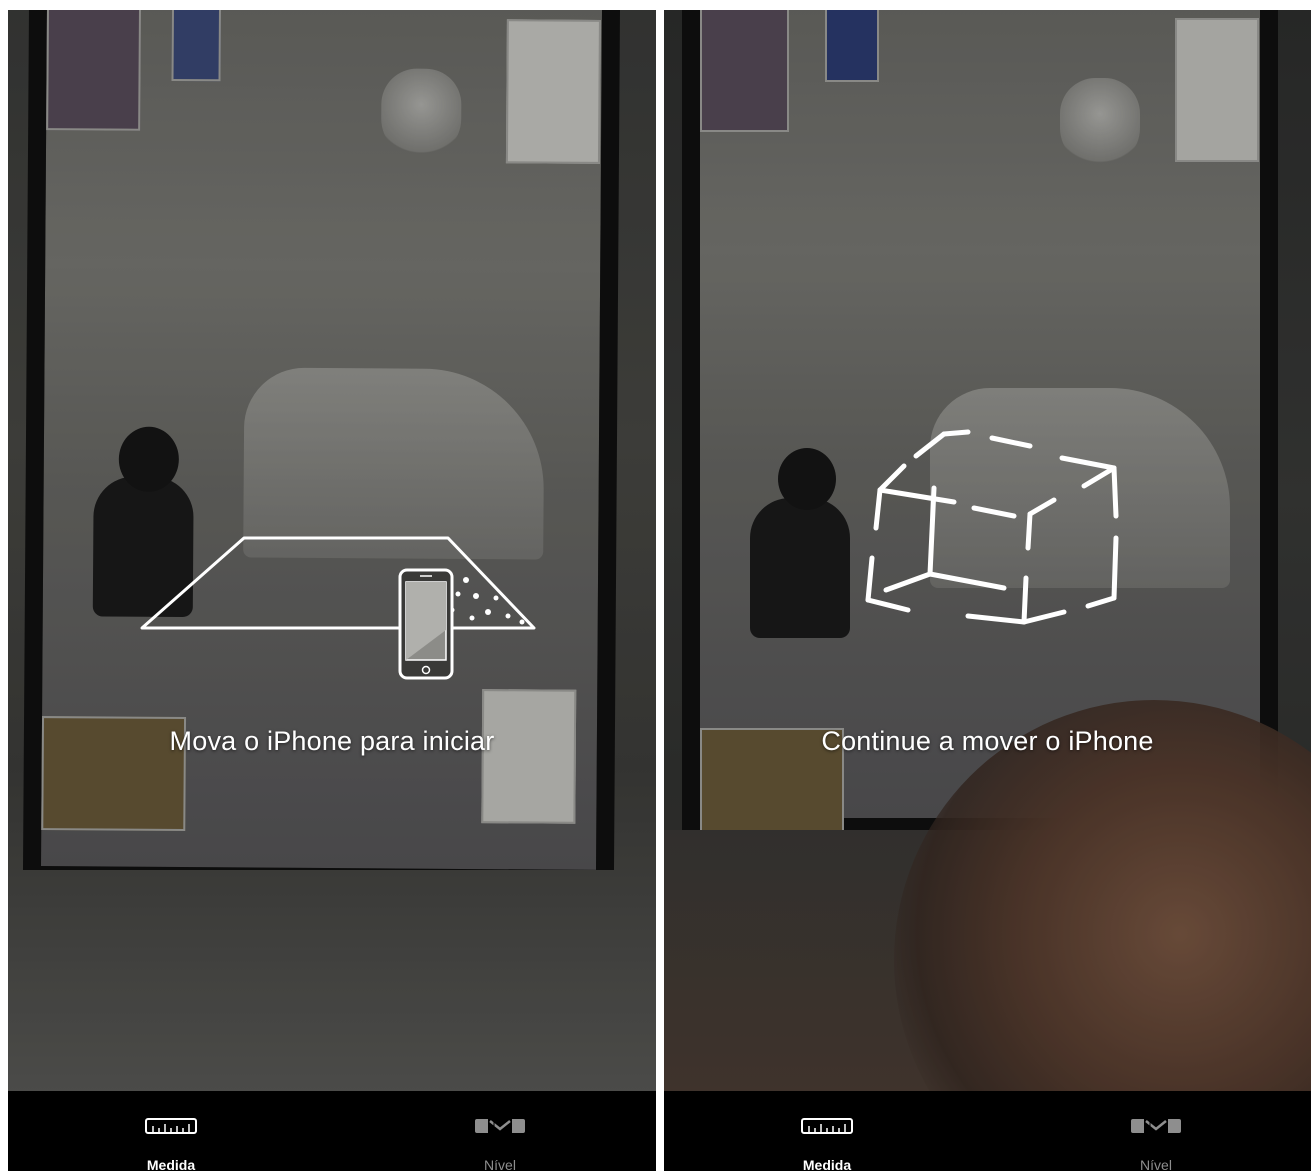 The width and height of the screenshot is (1311, 1171). What do you see at coordinates (332, 741) in the screenshot?
I see `instruction-text: Mova o iPhone para iniciar` at bounding box center [332, 741].